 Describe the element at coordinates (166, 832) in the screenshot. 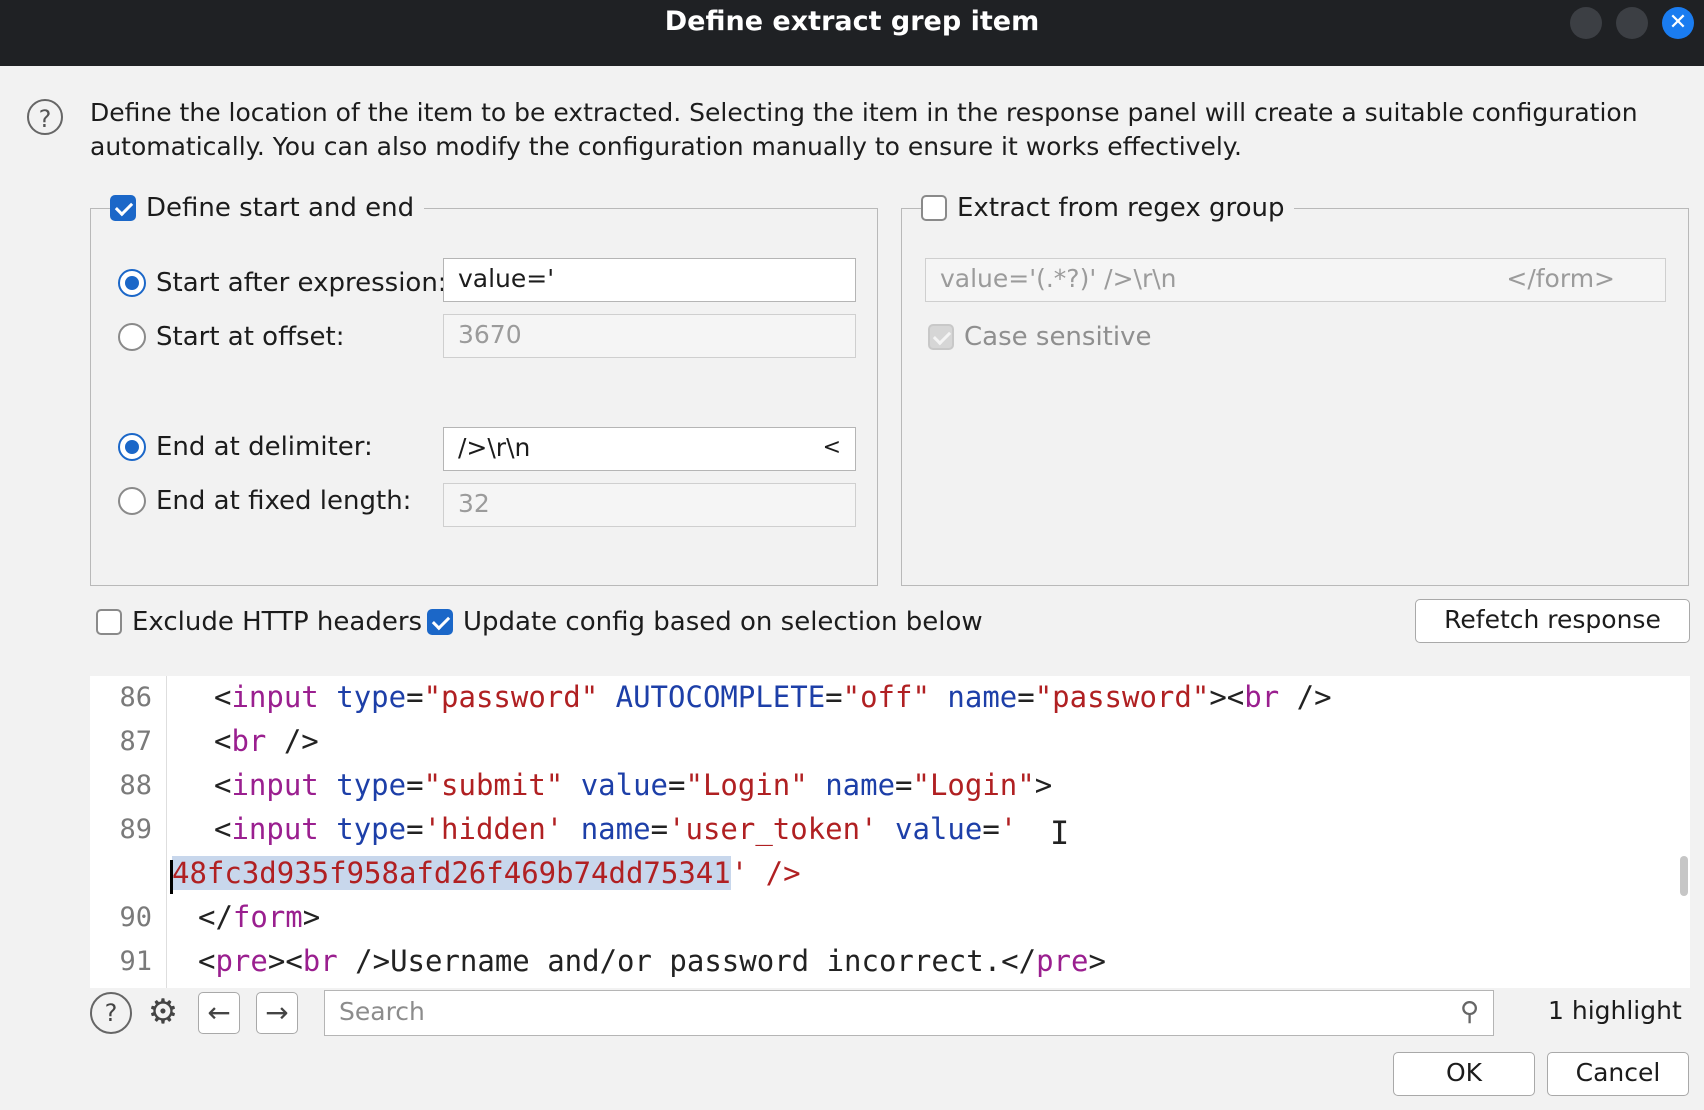

I see `gutter-separator` at that location.